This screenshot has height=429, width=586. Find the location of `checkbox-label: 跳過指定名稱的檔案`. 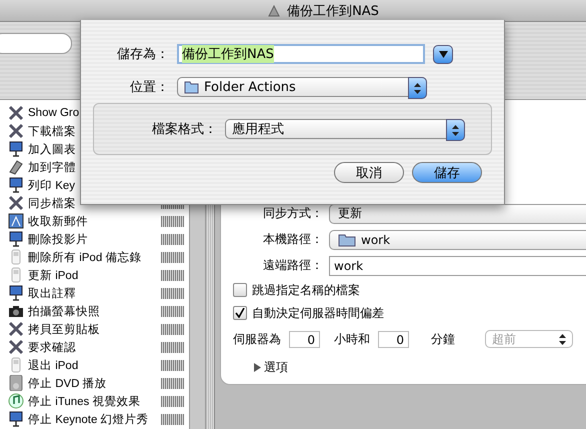

checkbox-label: 跳過指定名稱的檔案 is located at coordinates (306, 290).